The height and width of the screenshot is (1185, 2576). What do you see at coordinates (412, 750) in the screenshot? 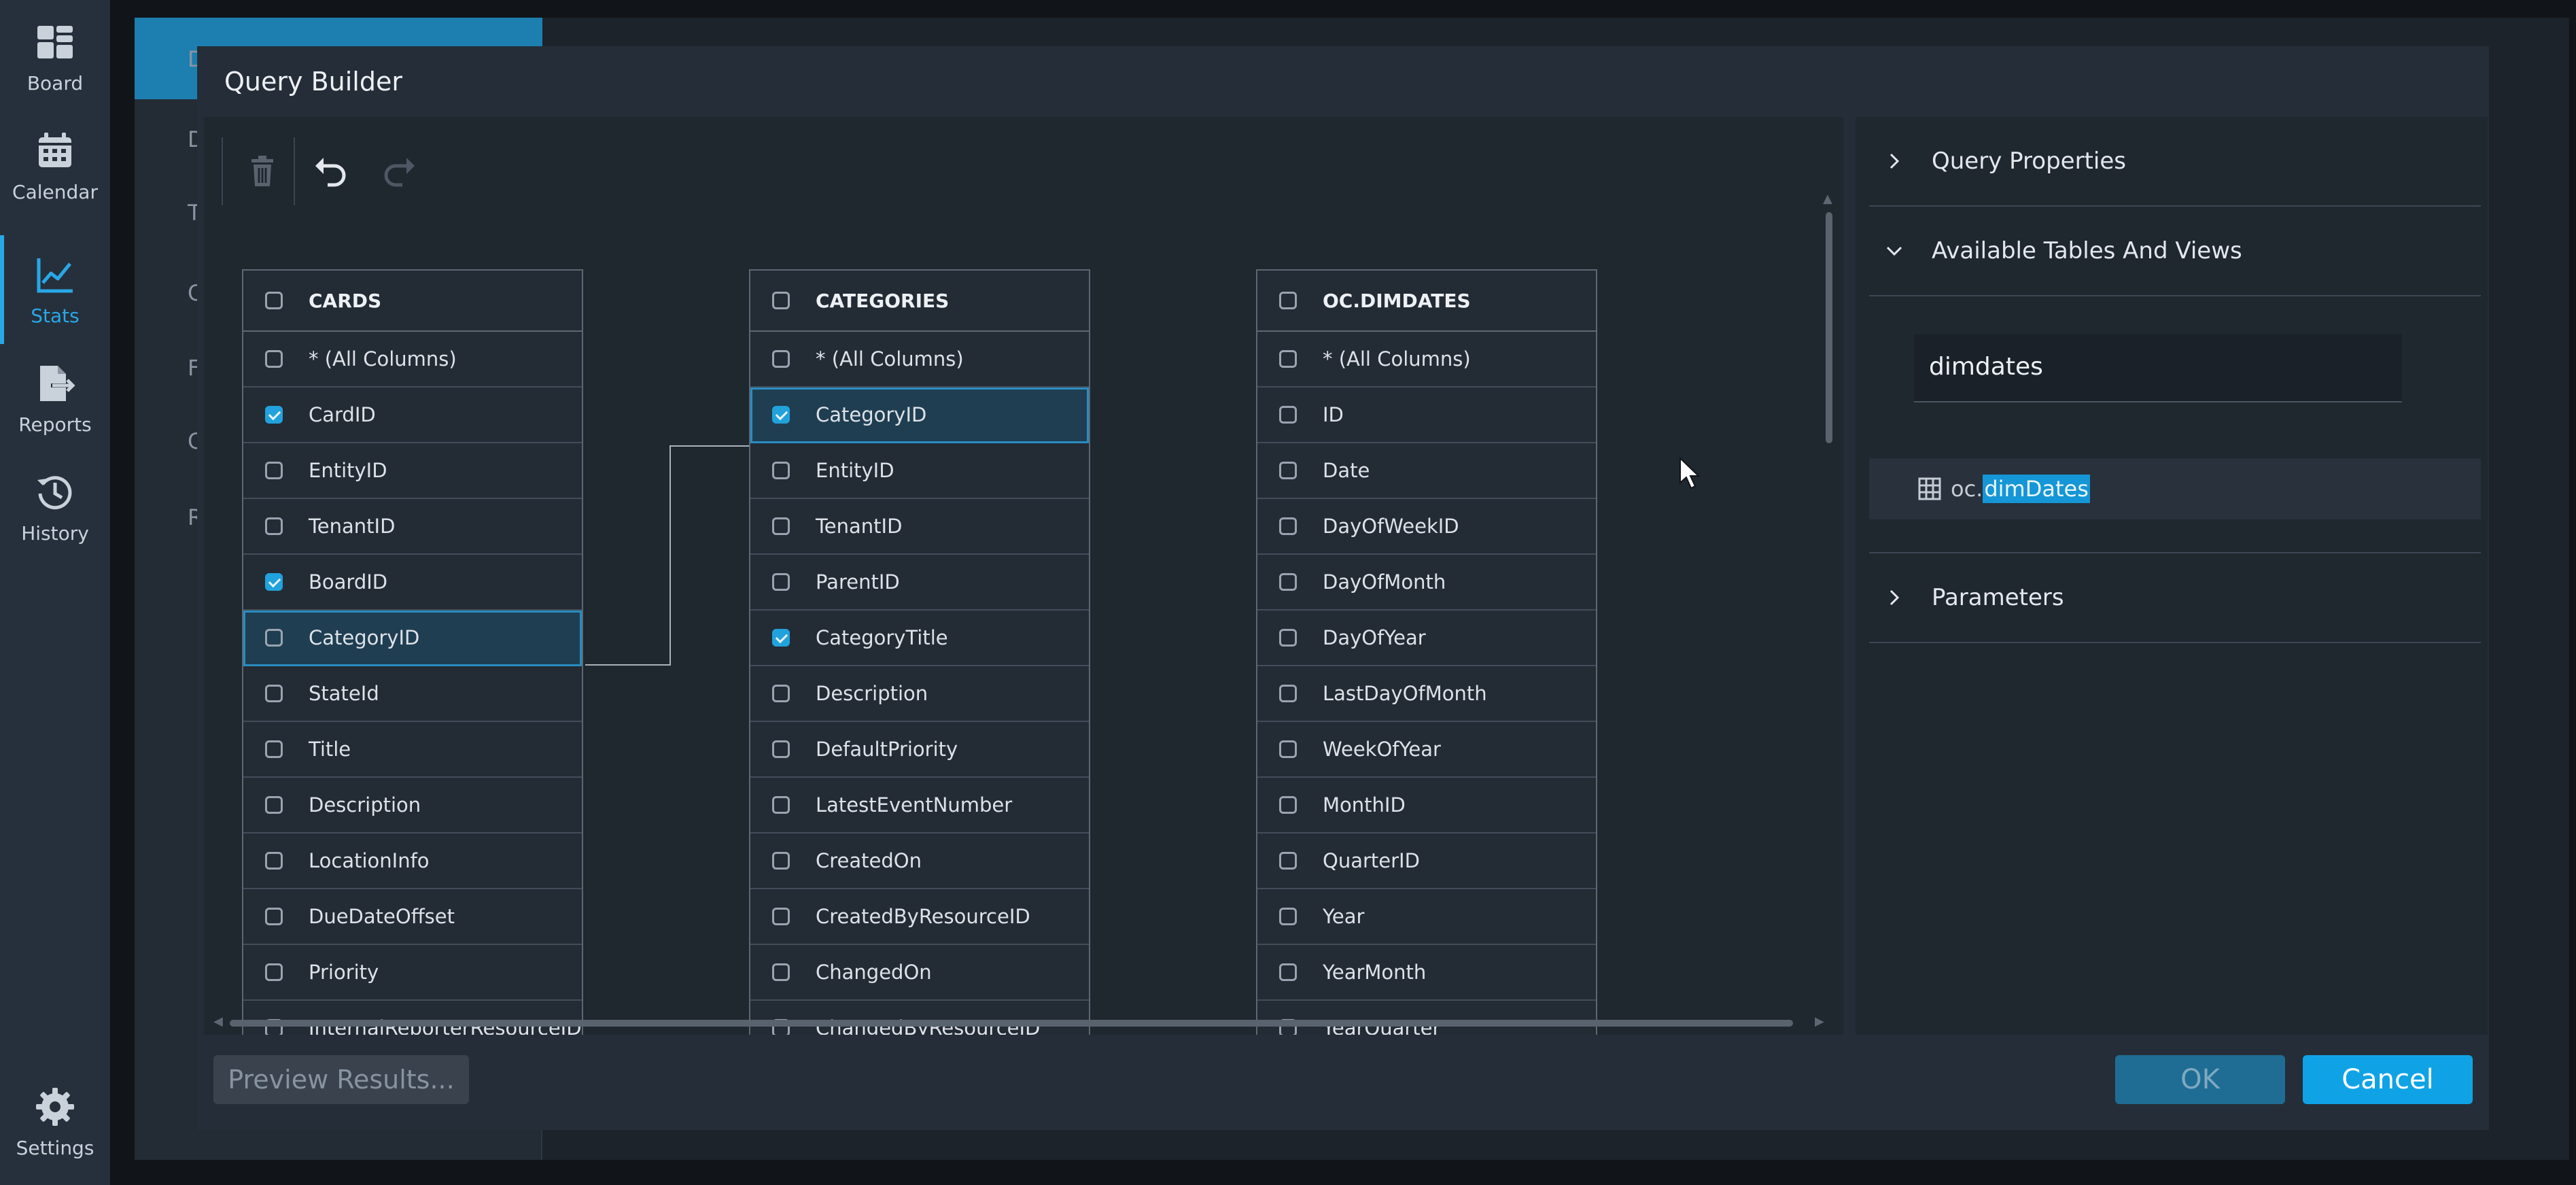
I see `column-row: Title` at bounding box center [412, 750].